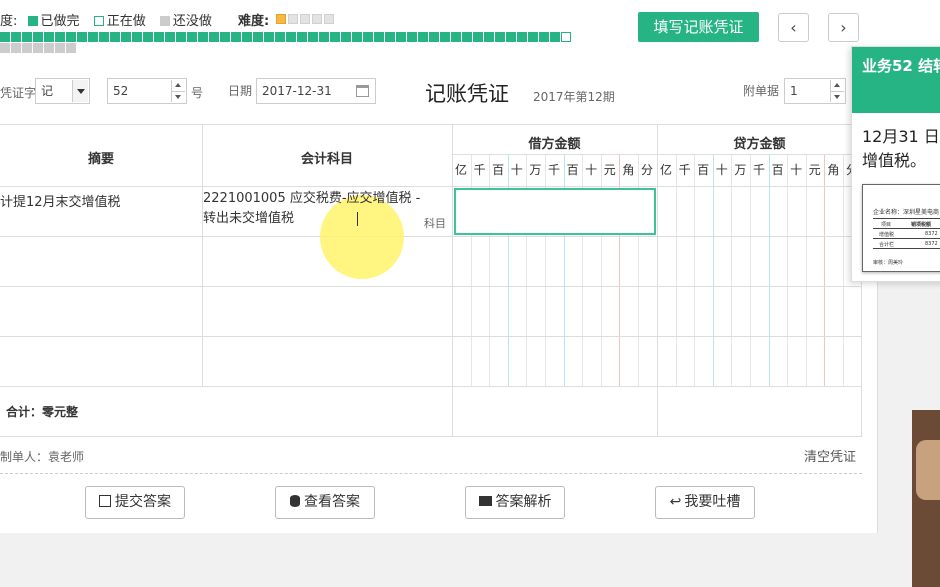  Describe the element at coordinates (815, 91) in the screenshot. I see `attachment-input: 1` at that location.